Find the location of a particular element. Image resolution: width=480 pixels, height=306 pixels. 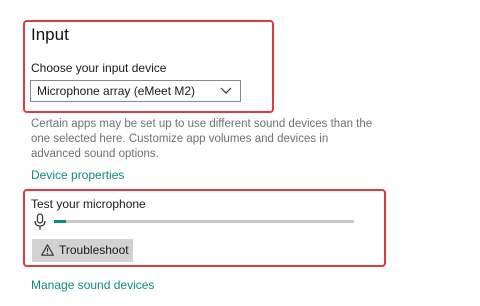

input-device-dropdown: Microphone array (eMeet M2) is located at coordinates (135, 91).